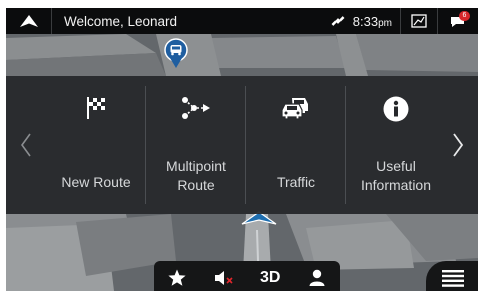 The width and height of the screenshot is (484, 293). I want to click on clock: 8:33pm, so click(374, 21).